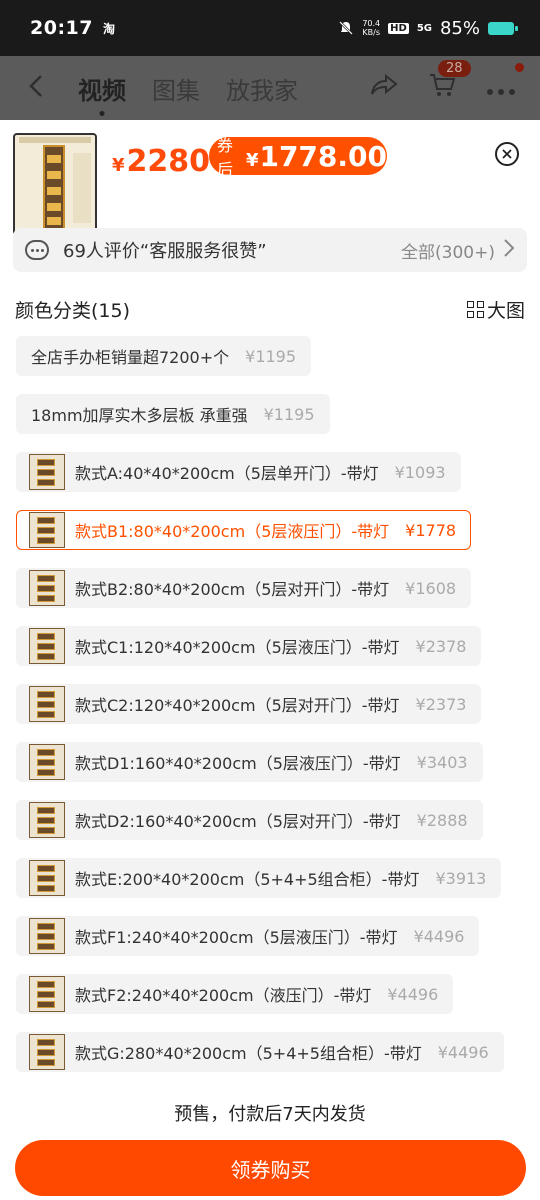  Describe the element at coordinates (236, 937) in the screenshot. I see `sku-option-label: 款式F1:240*40*200cm（5层液压门）-带灯` at that location.